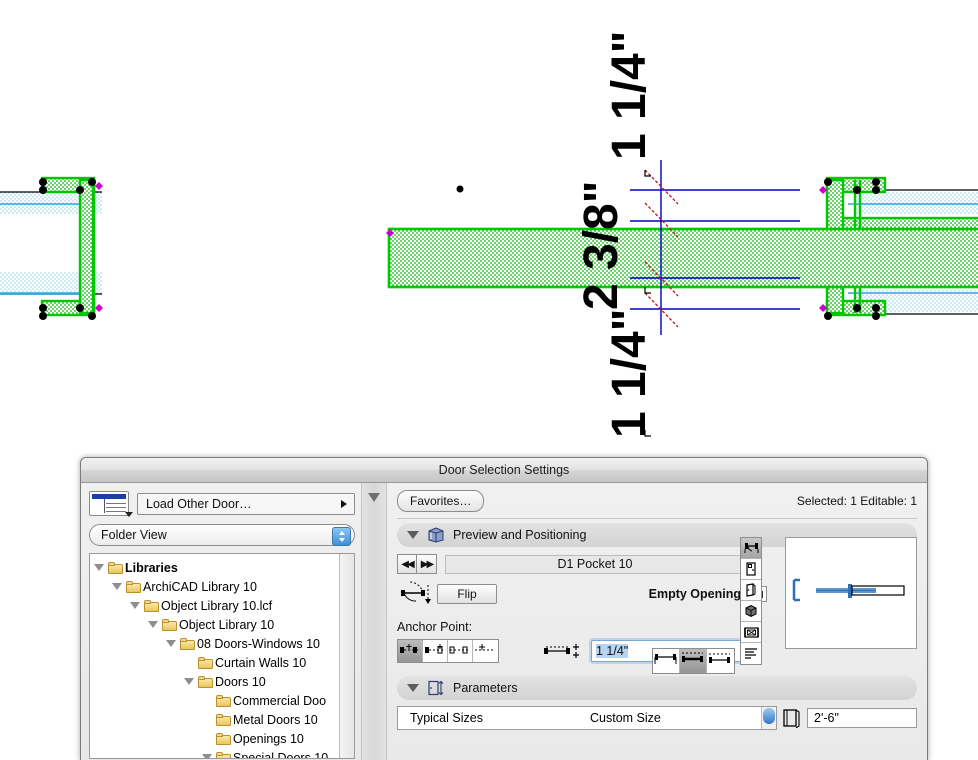 This screenshot has height=760, width=978. Describe the element at coordinates (856, 501) in the screenshot. I see `selection-status: Selected: 1 Editable: 1` at that location.